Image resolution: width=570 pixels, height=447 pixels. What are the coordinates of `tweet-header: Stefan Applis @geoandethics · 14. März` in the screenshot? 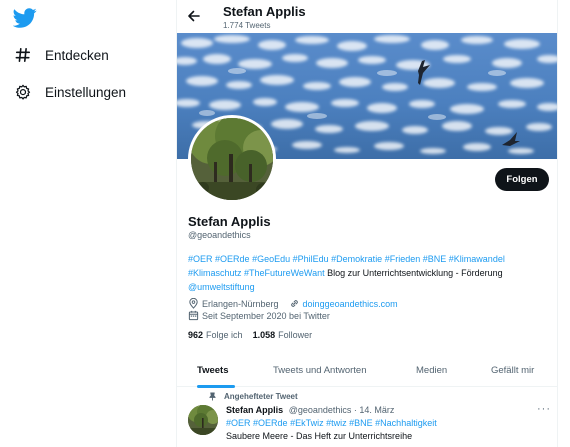 It's located at (310, 410).